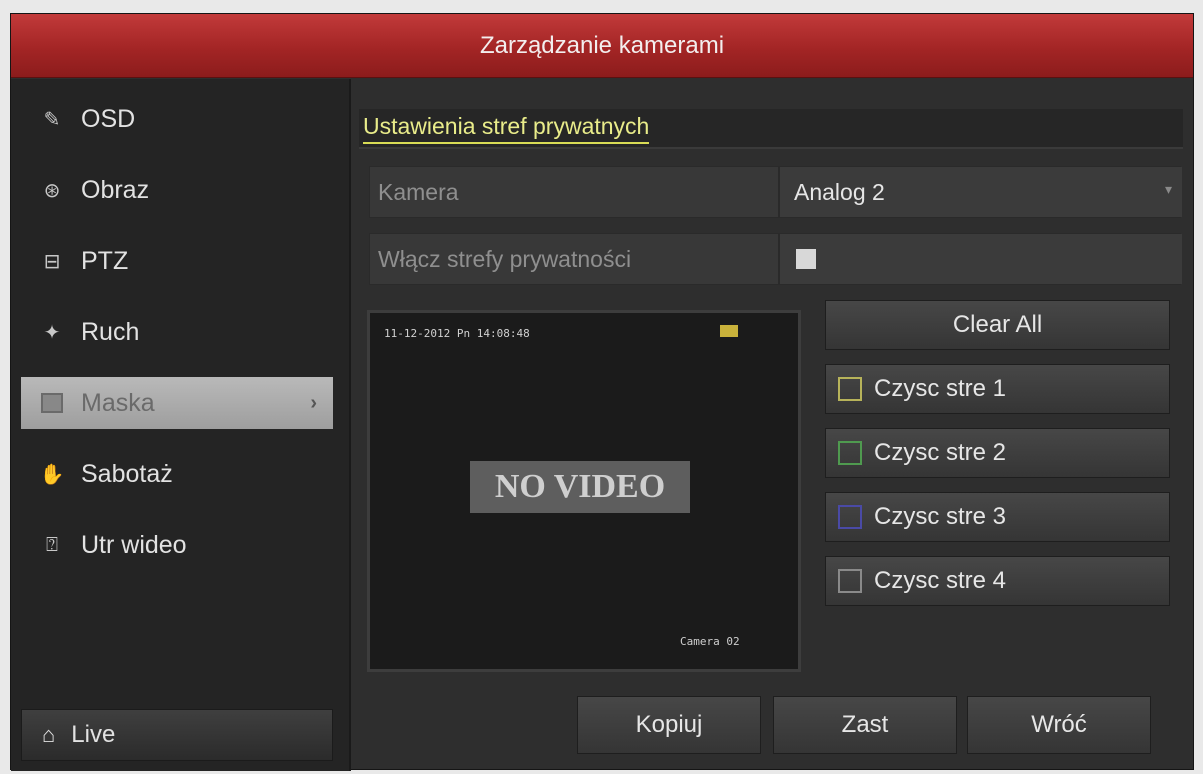 Image resolution: width=1203 pixels, height=774 pixels. I want to click on clear-zone-2-button: Czysc stre 2, so click(997, 453).